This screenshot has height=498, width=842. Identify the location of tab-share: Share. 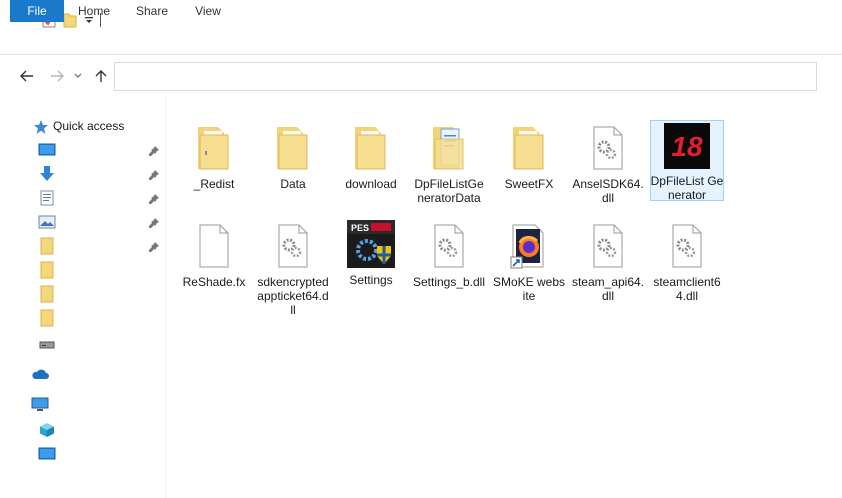
(152, 11).